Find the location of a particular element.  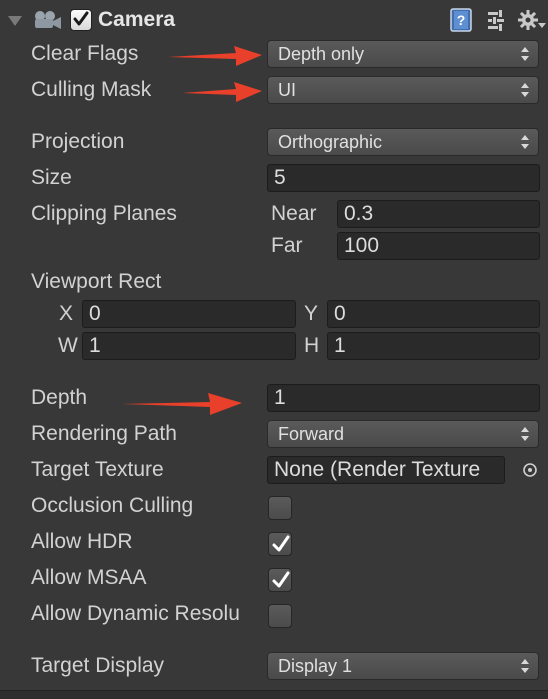

clear-flags-dropdown: Depth only is located at coordinates (403, 54).